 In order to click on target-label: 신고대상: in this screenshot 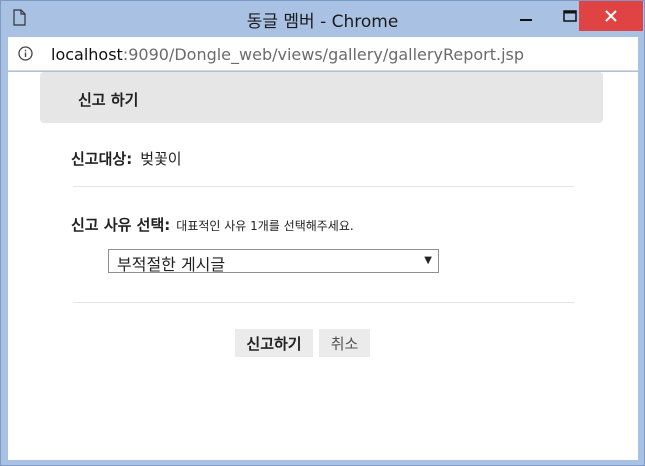, I will do `click(102, 159)`.